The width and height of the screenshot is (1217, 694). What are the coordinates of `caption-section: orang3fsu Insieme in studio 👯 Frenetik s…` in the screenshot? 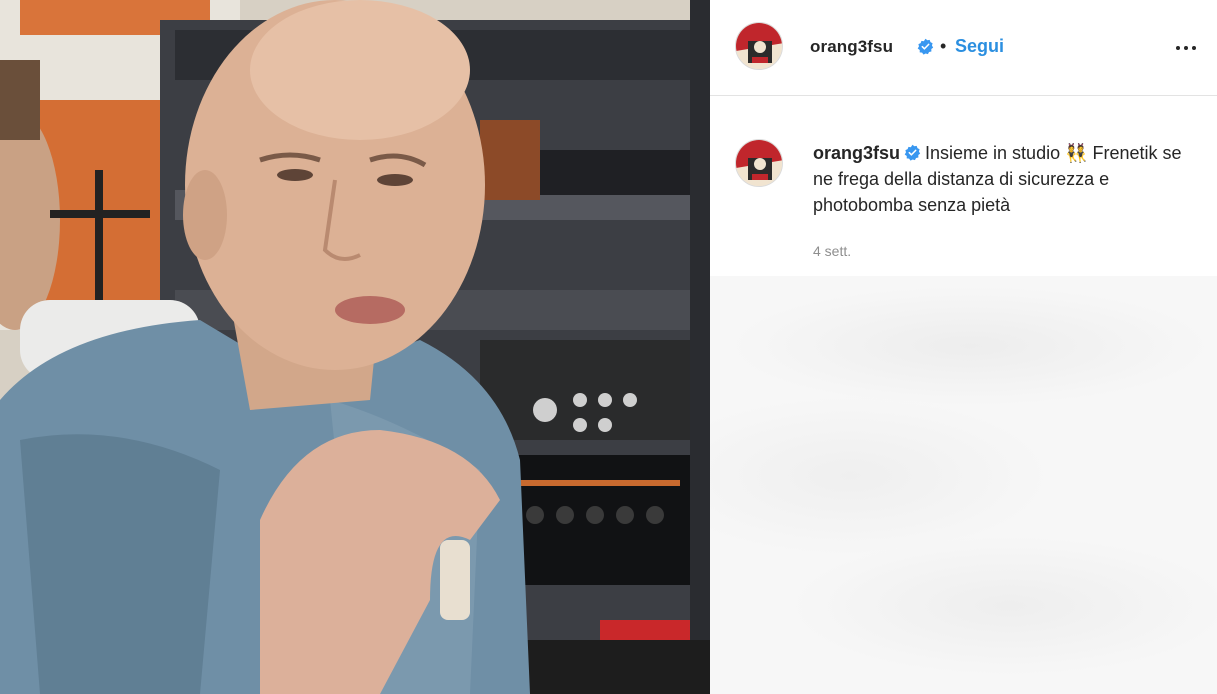 It's located at (963, 186).